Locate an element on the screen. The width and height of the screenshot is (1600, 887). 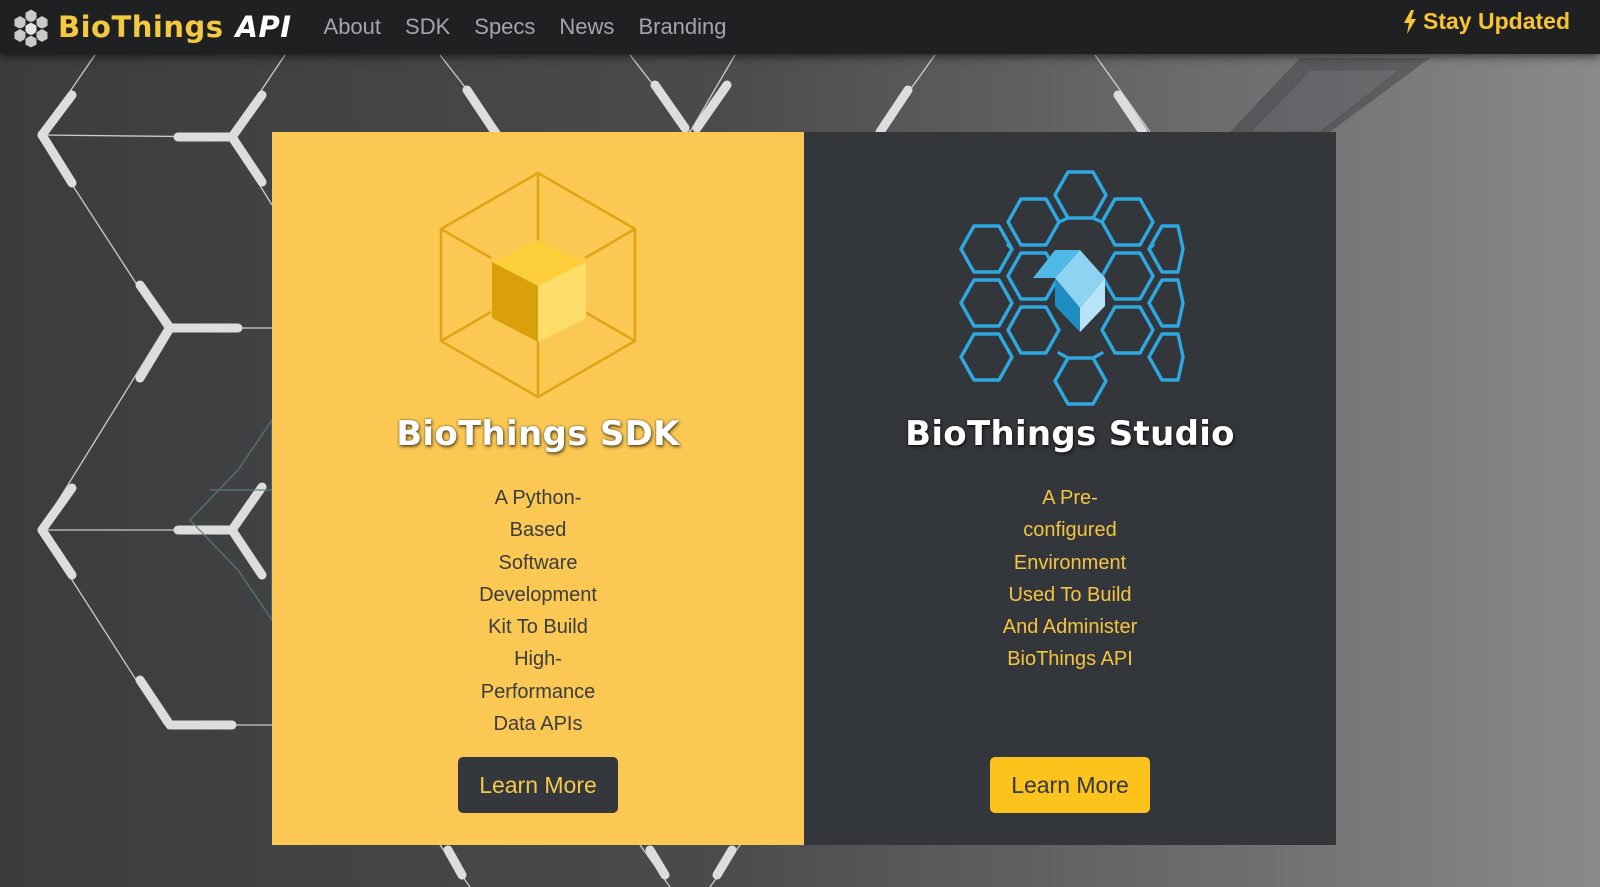
brand-home-link: BioThings API is located at coordinates (151, 27).